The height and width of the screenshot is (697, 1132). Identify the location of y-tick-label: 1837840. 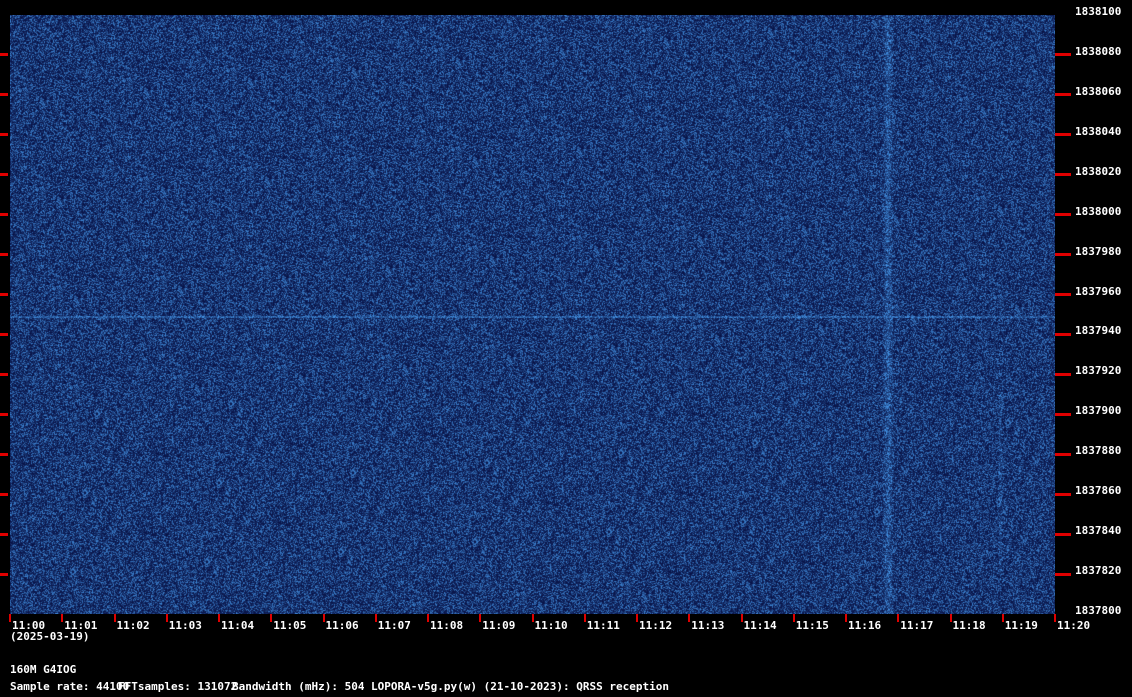
(1098, 531).